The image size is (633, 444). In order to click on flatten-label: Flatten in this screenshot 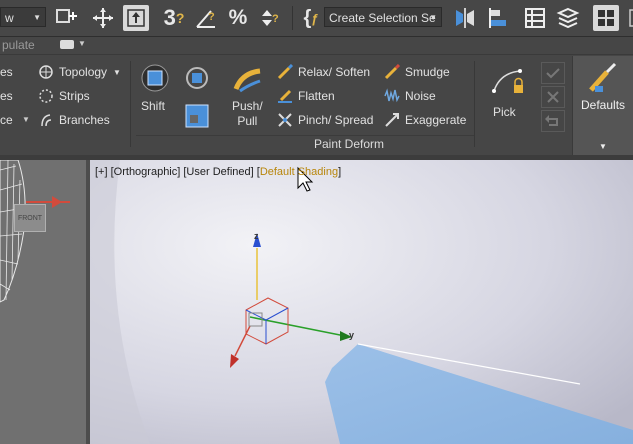, I will do `click(316, 96)`.